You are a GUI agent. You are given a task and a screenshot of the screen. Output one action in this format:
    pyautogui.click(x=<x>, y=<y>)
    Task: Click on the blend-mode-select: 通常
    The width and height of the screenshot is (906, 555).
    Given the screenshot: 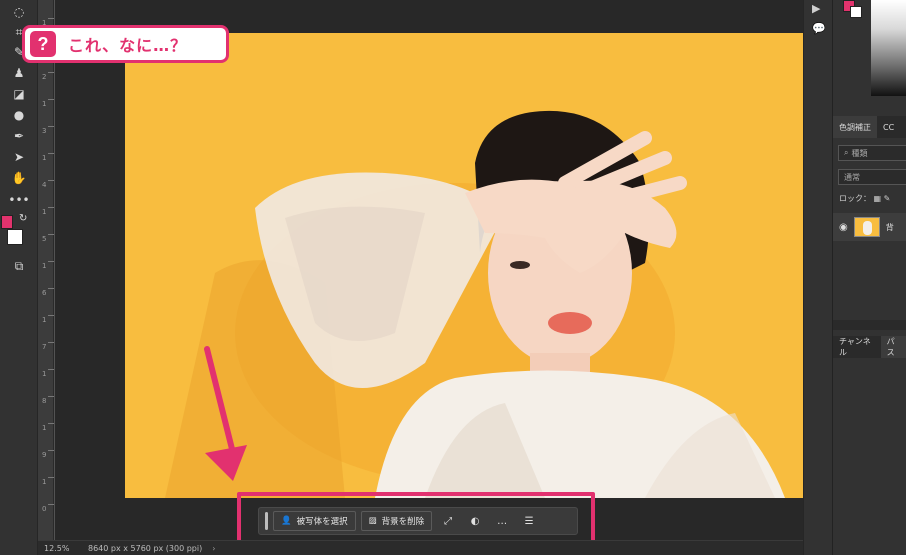 What is the action you would take?
    pyautogui.click(x=872, y=177)
    